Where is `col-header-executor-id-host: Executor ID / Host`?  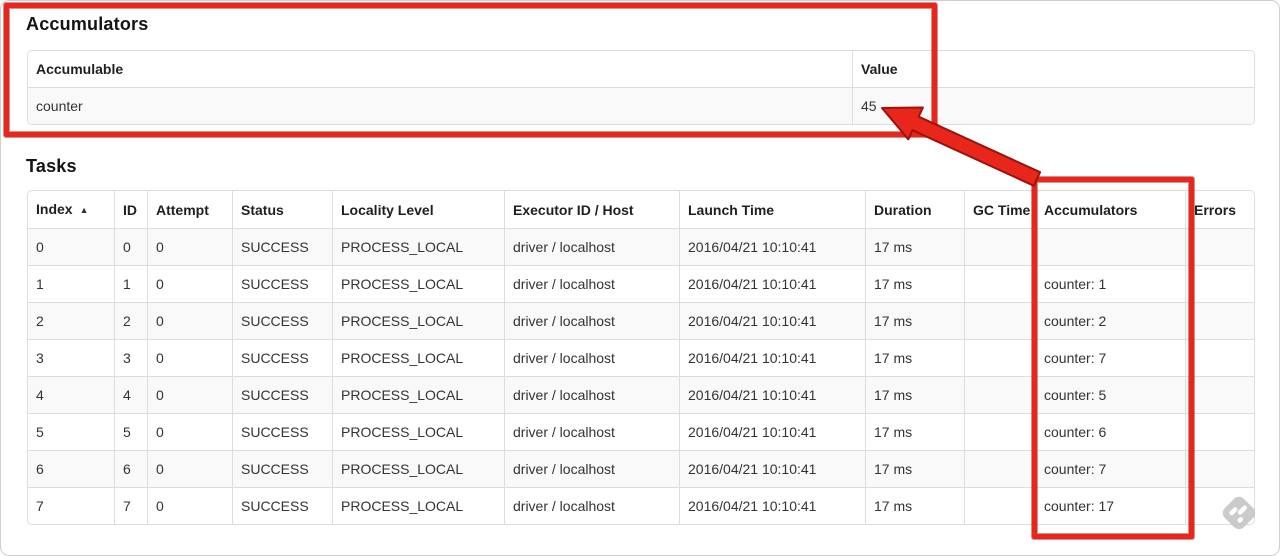 col-header-executor-id-host: Executor ID / Host is located at coordinates (591, 209).